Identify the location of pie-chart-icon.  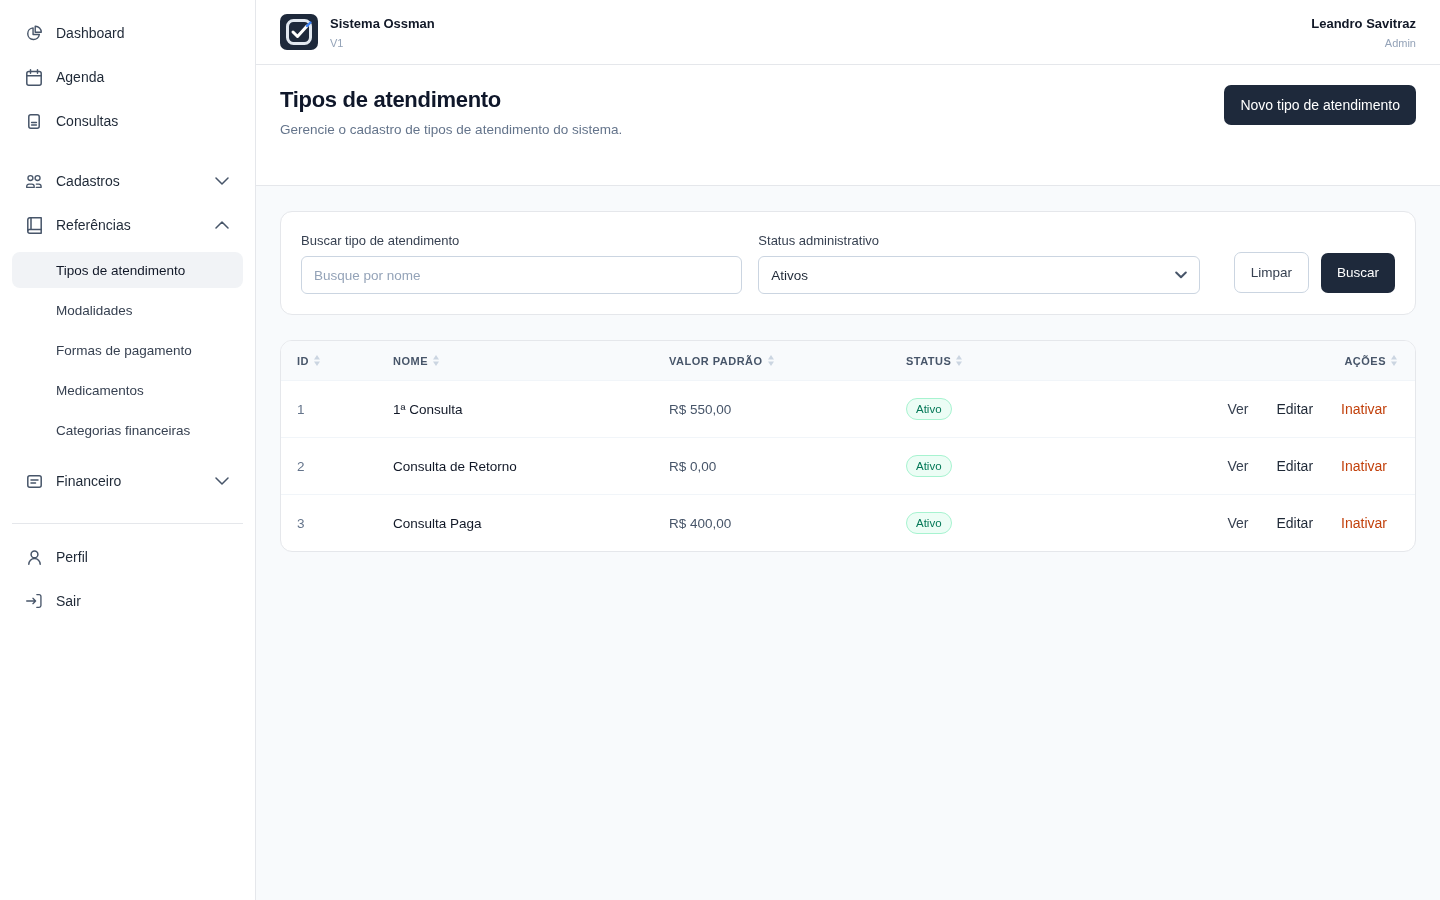
(34, 33).